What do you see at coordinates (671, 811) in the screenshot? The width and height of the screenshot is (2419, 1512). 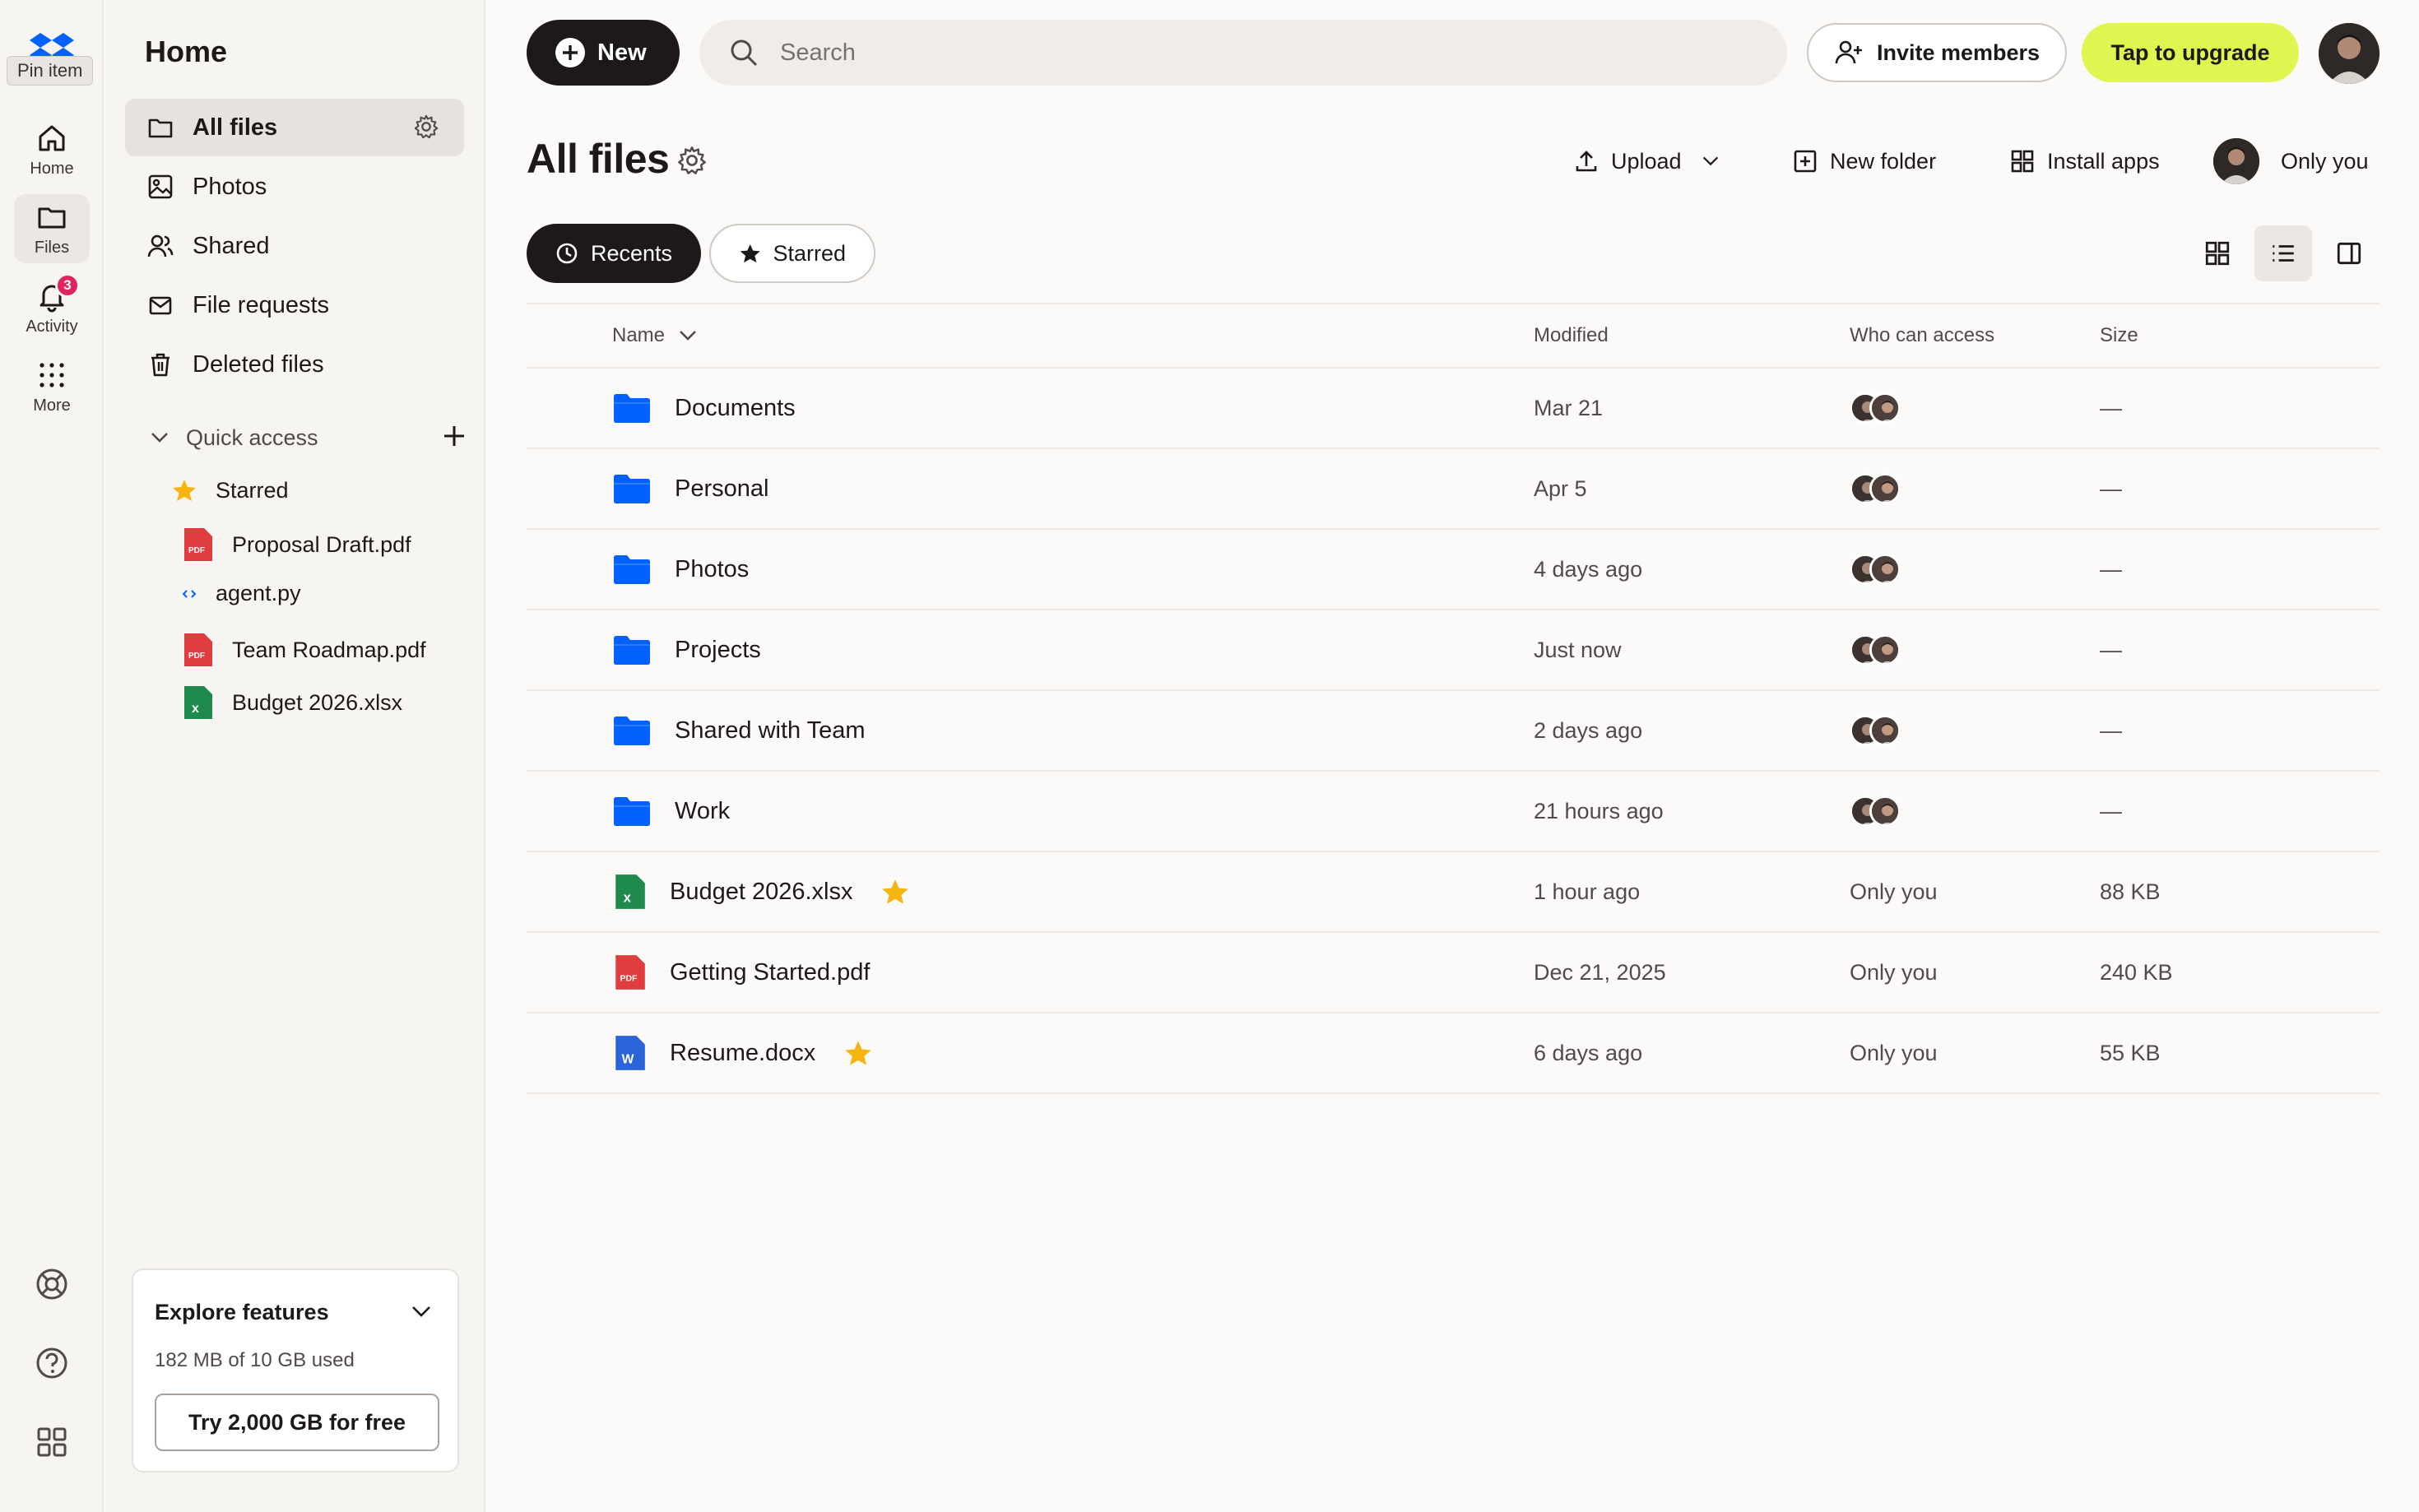 I see `name-cell: Work` at bounding box center [671, 811].